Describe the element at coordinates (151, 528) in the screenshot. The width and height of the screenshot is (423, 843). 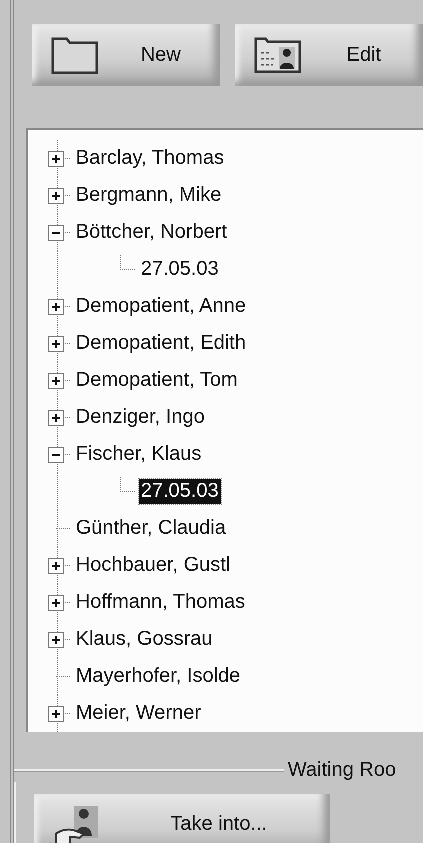
I see `tree-item: Günther, Claudia` at that location.